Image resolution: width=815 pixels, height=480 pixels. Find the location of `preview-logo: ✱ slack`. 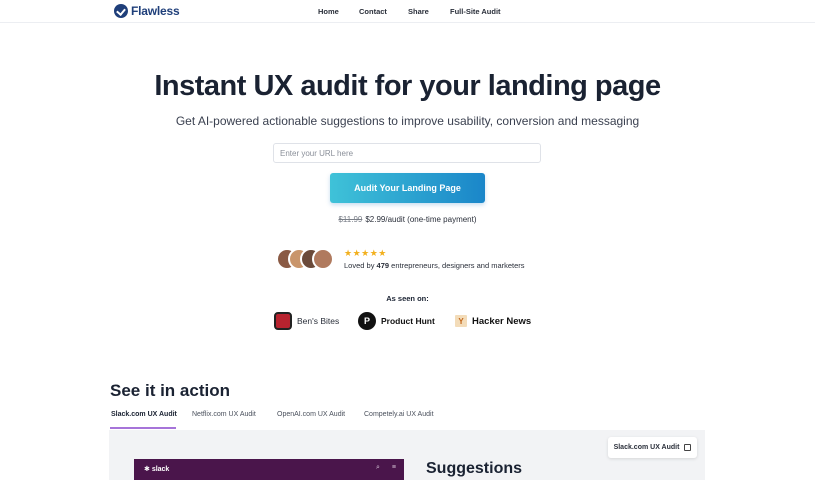

preview-logo: ✱ slack is located at coordinates (157, 469).